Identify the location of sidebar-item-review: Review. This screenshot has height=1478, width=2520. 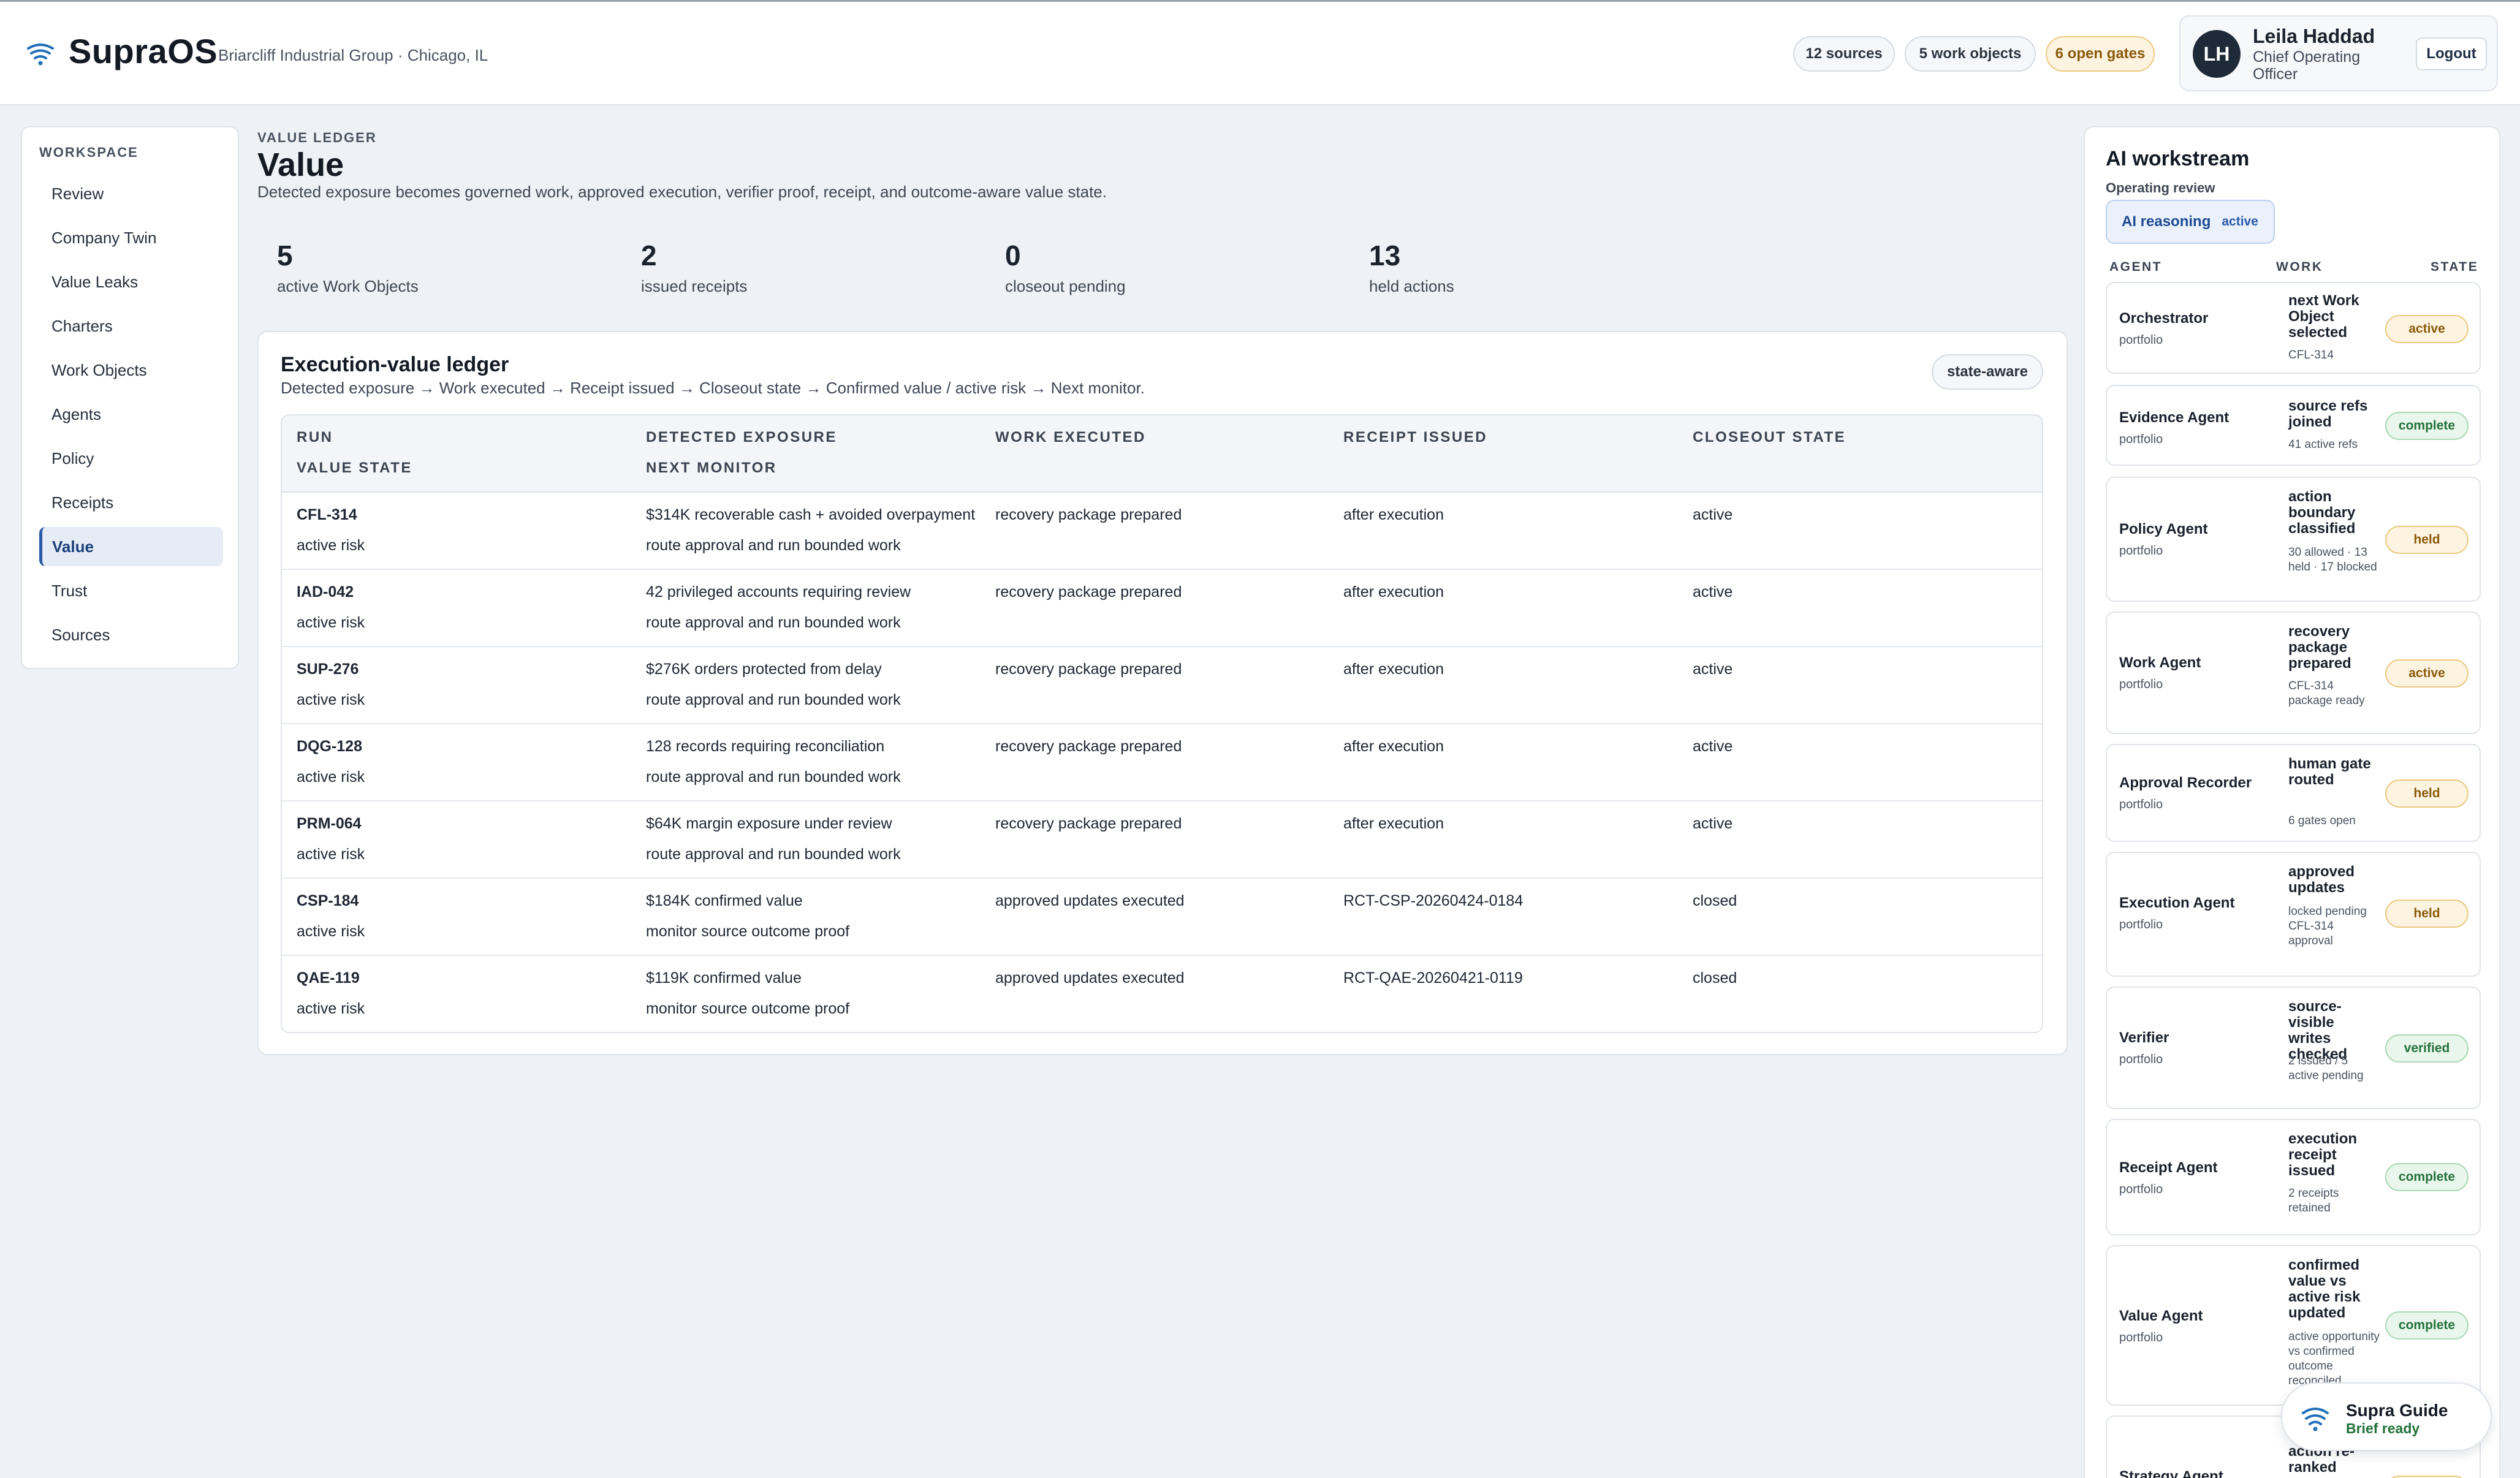
(131, 193).